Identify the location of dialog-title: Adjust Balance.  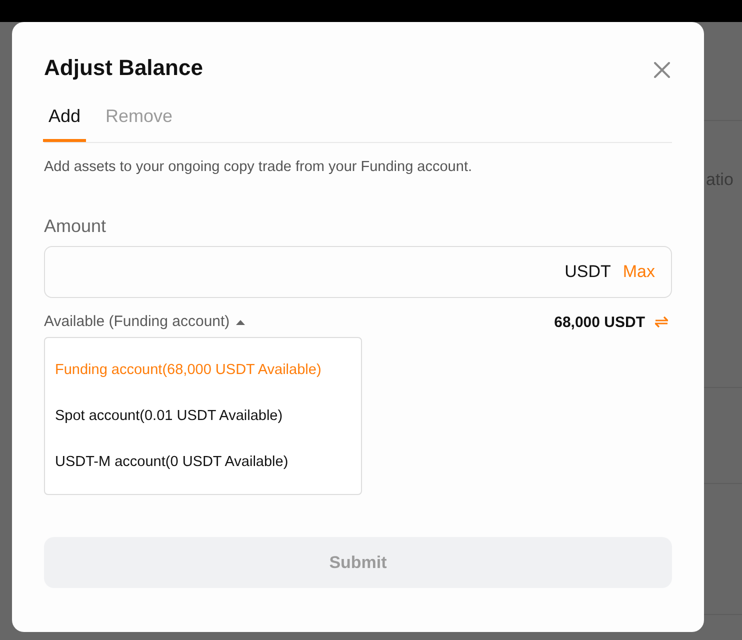
(123, 68).